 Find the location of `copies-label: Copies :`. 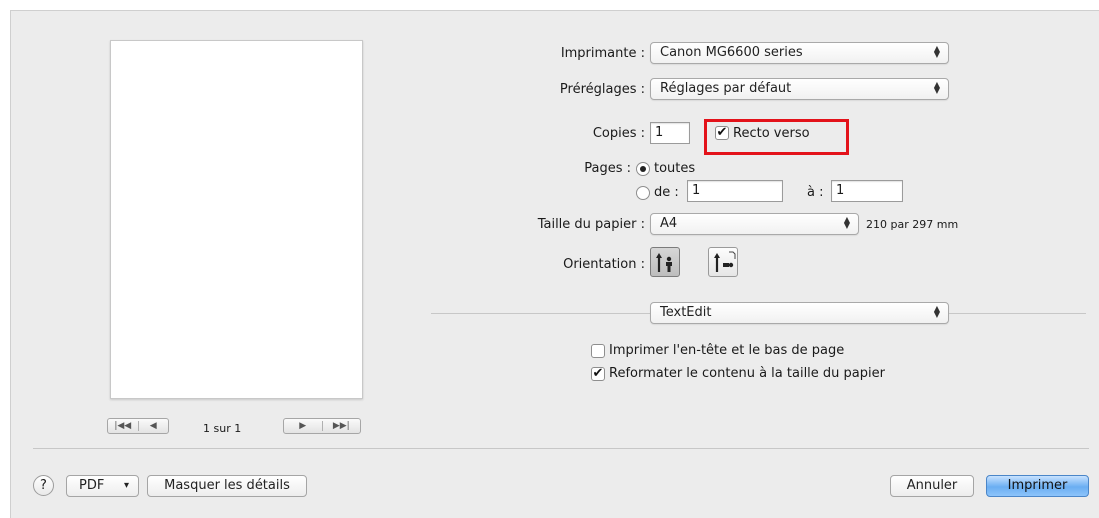

copies-label: Copies : is located at coordinates (618, 133).